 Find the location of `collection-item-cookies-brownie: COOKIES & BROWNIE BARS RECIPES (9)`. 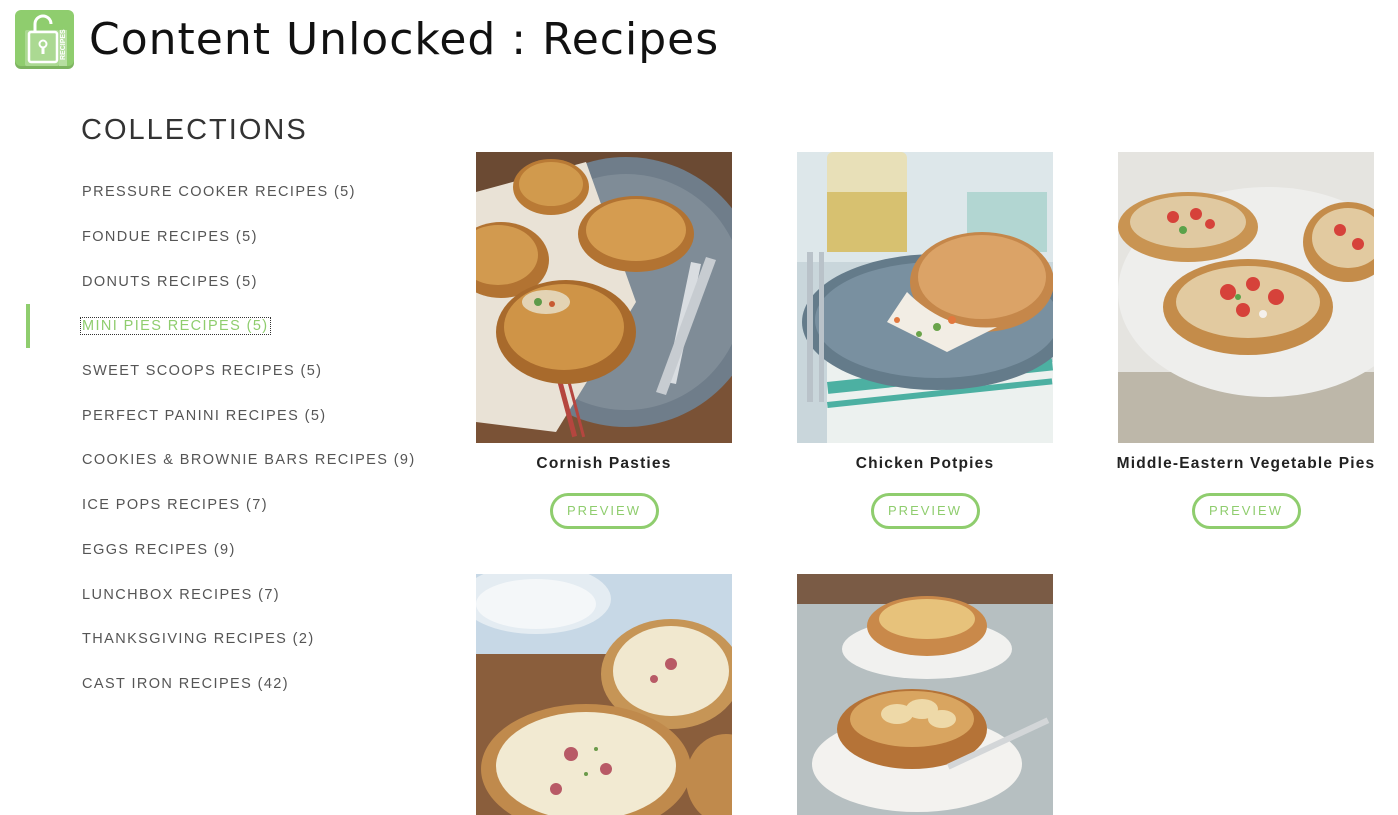

collection-item-cookies-brownie: COOKIES & BROWNIE BARS RECIPES (9) is located at coordinates (249, 460).